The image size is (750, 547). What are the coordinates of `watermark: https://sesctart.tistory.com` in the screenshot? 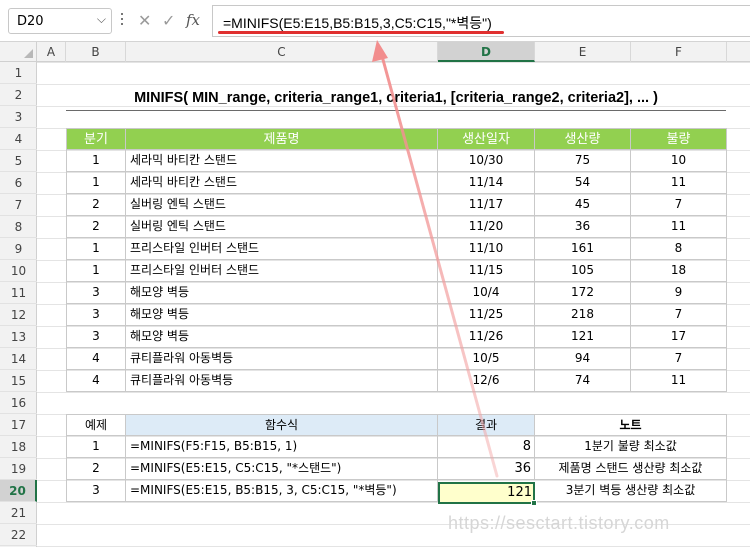 It's located at (559, 523).